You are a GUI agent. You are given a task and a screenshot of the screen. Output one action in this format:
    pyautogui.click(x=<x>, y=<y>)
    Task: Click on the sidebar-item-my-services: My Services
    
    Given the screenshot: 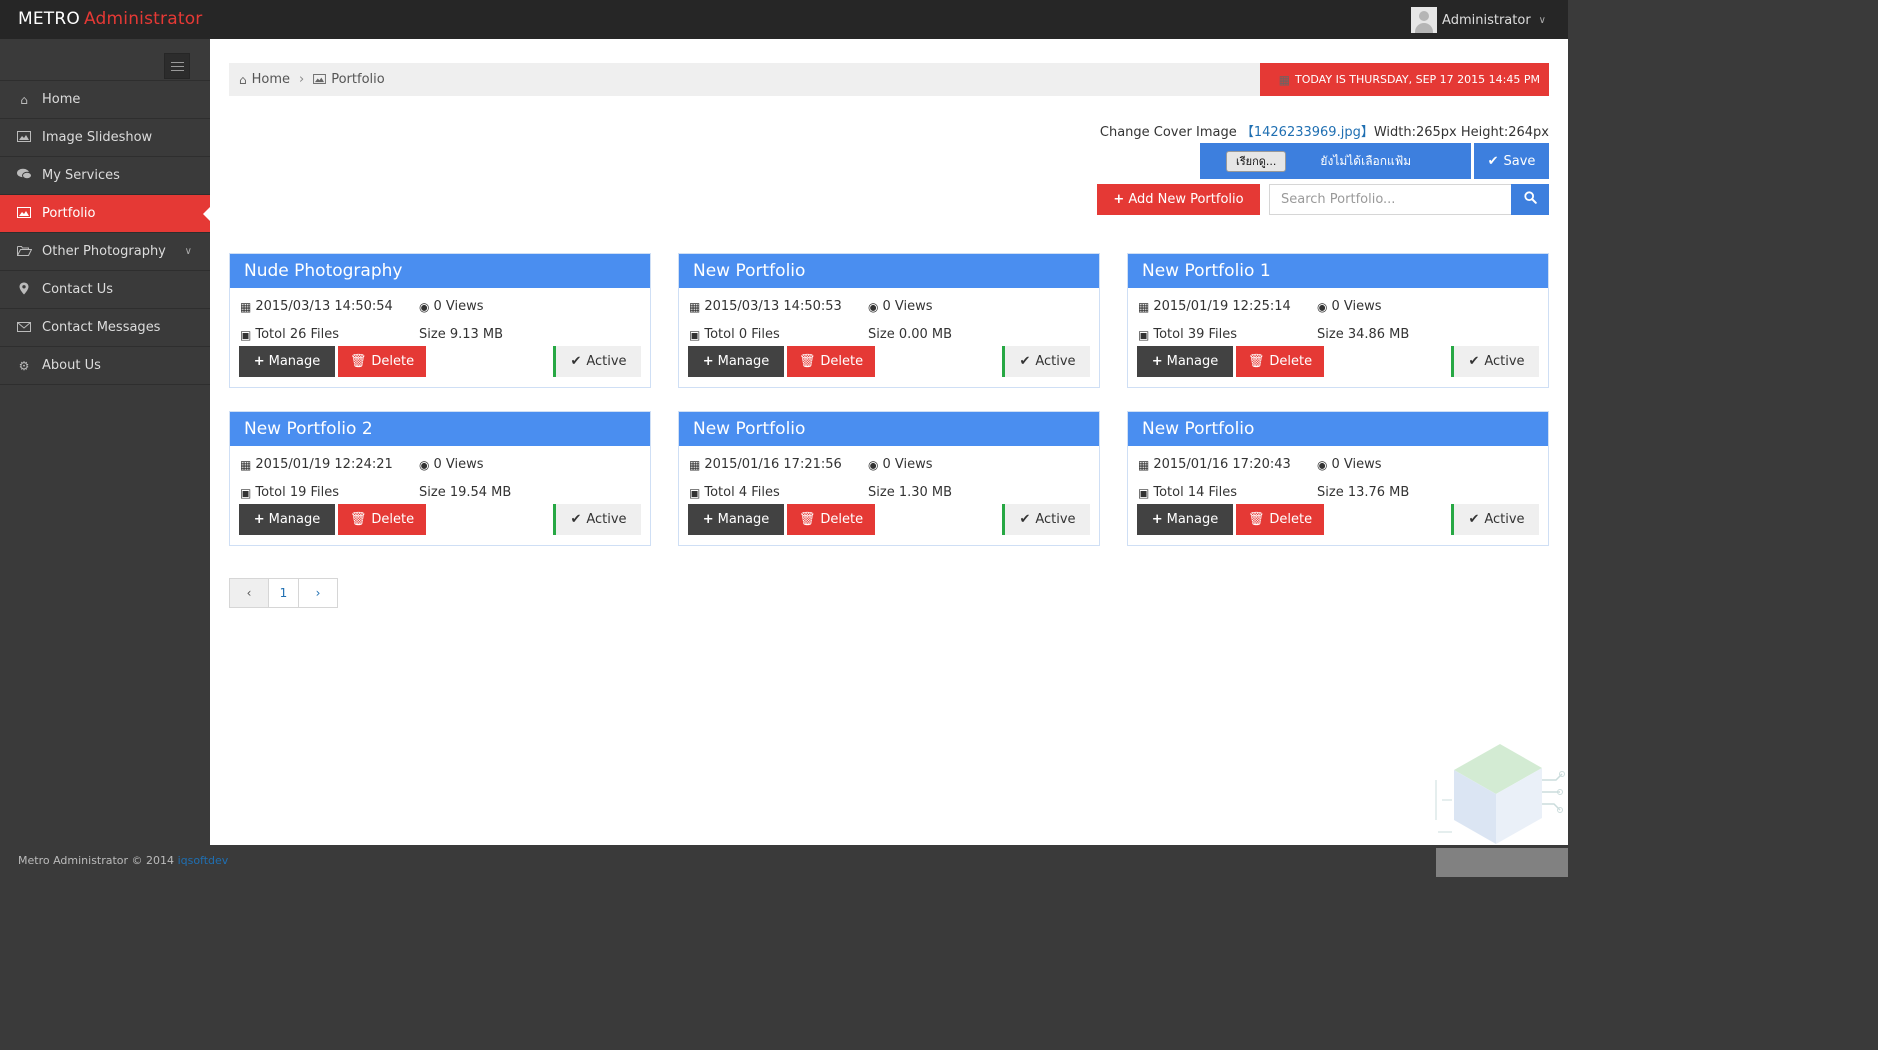 What is the action you would take?
    pyautogui.click(x=105, y=176)
    